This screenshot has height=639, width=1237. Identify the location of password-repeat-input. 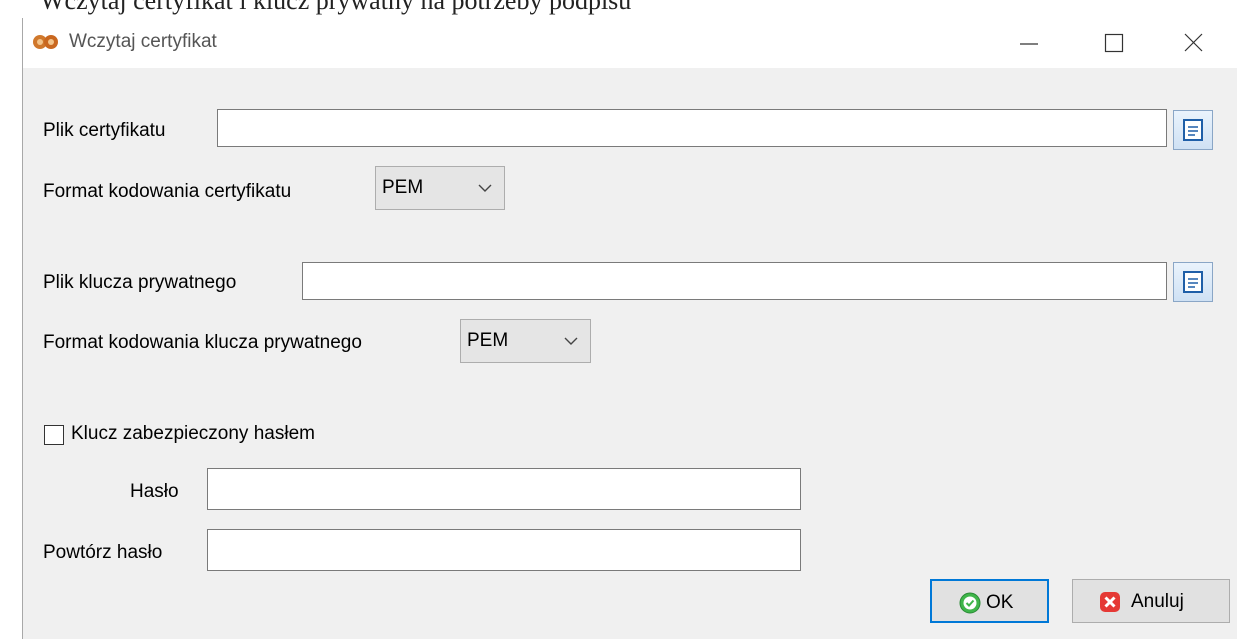
(504, 550).